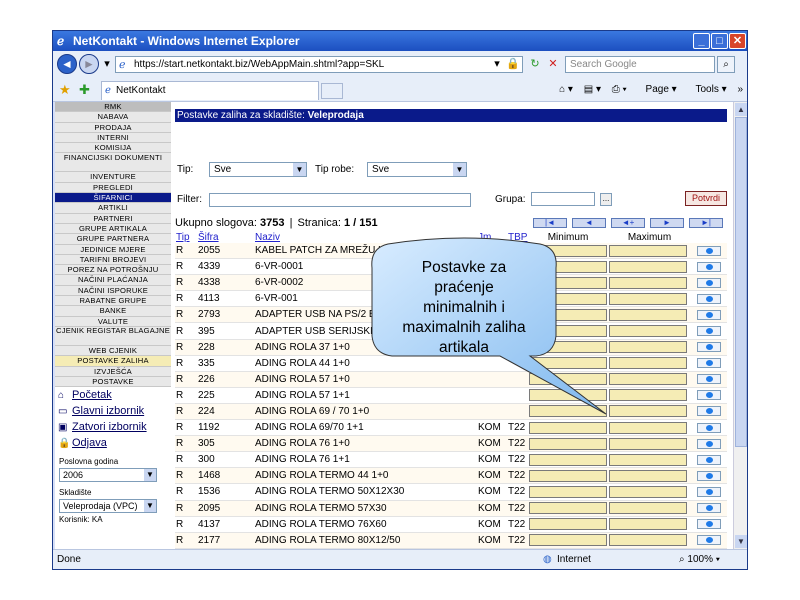 The width and height of the screenshot is (800, 600). I want to click on sidebar-item-nacini-isporuke: NAČINI ISPORUKE, so click(113, 291).